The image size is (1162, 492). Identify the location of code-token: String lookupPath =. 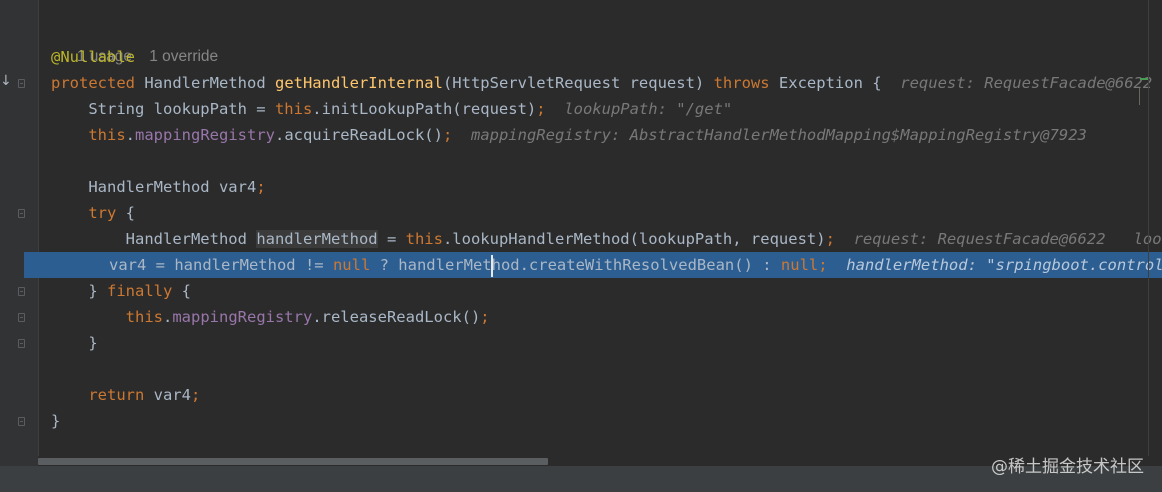
(181, 109).